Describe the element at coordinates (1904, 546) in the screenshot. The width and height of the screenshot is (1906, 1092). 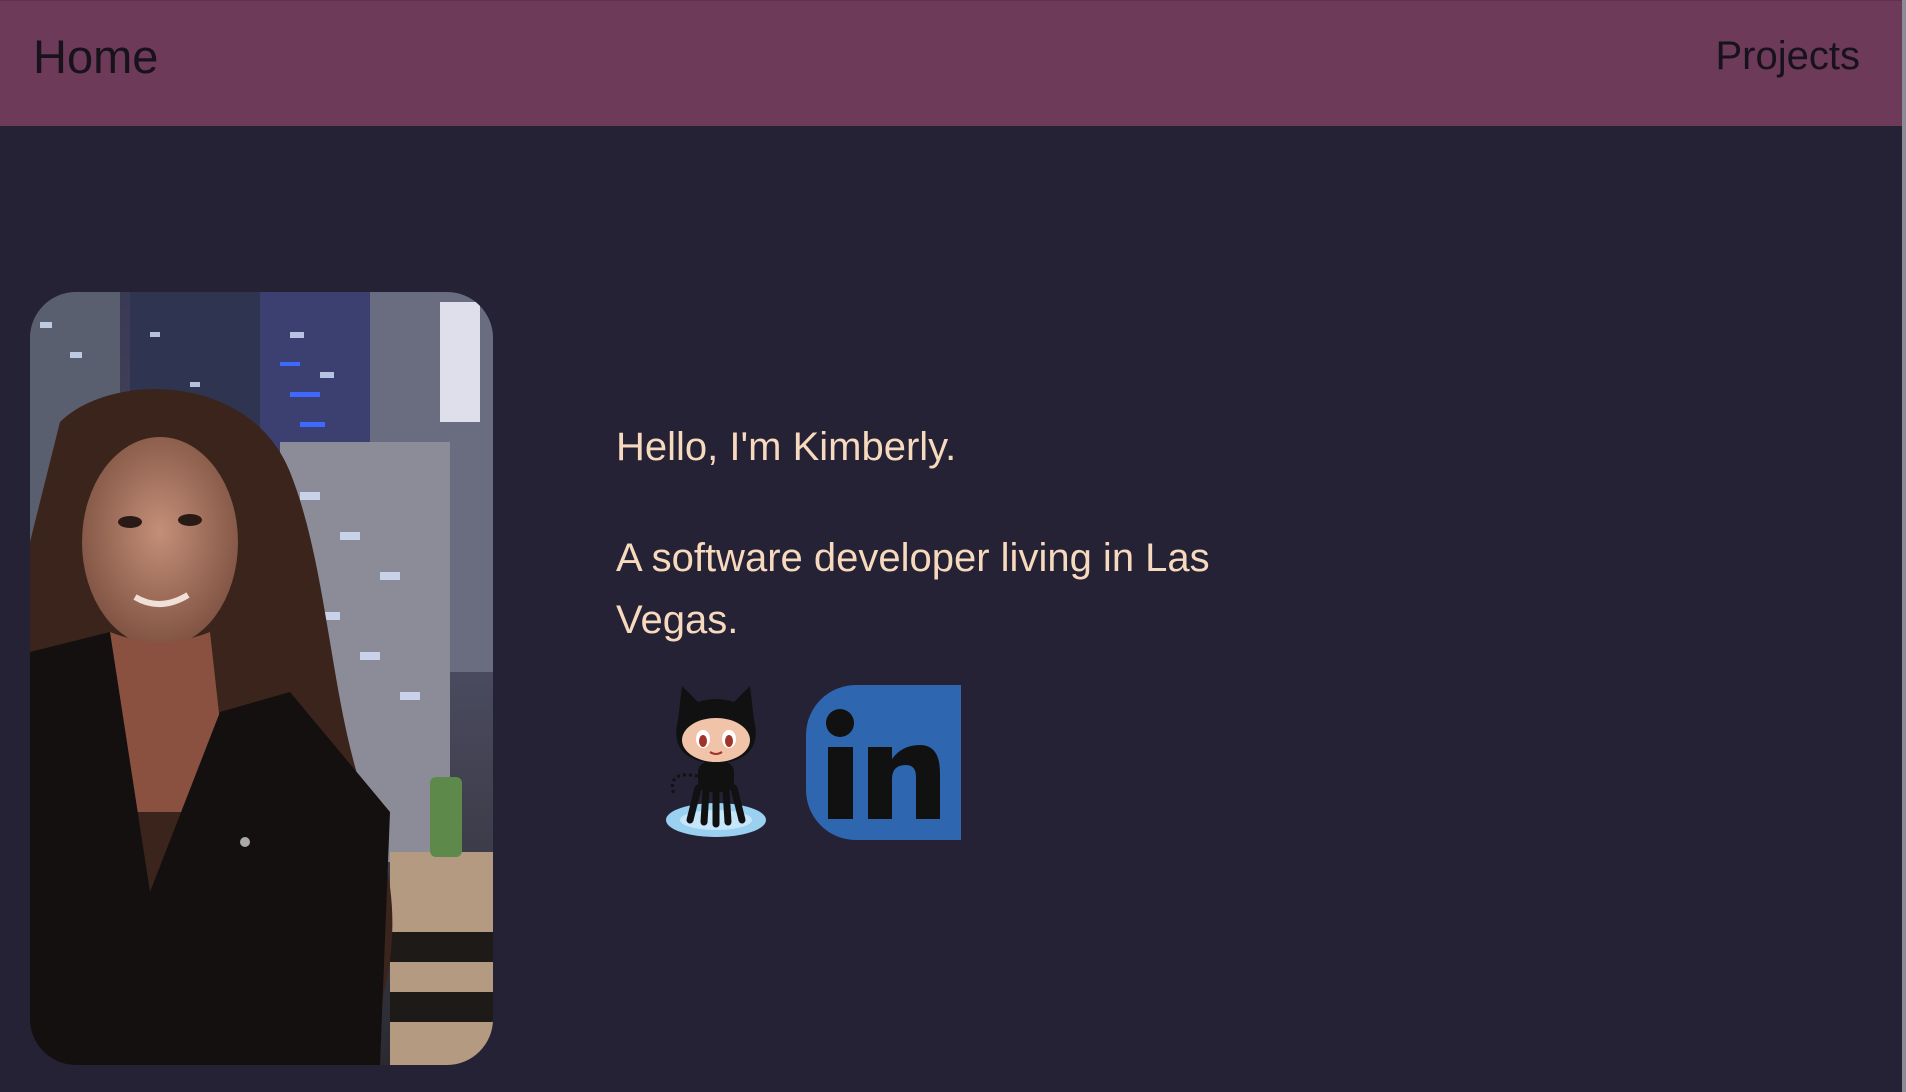
I see `window-edge` at that location.